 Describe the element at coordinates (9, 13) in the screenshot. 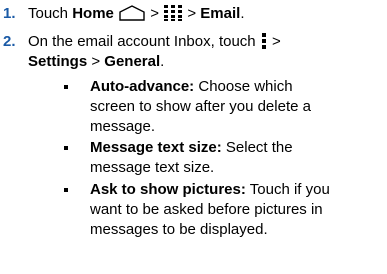

I see `step-number: 1.` at that location.